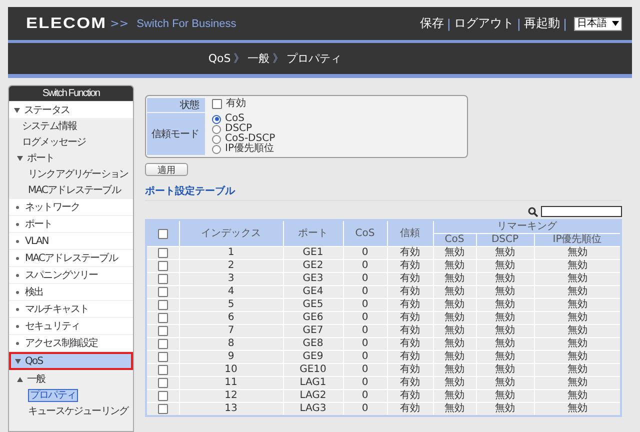  What do you see at coordinates (249, 149) in the screenshot?
I see `option-label: IP優先順位` at bounding box center [249, 149].